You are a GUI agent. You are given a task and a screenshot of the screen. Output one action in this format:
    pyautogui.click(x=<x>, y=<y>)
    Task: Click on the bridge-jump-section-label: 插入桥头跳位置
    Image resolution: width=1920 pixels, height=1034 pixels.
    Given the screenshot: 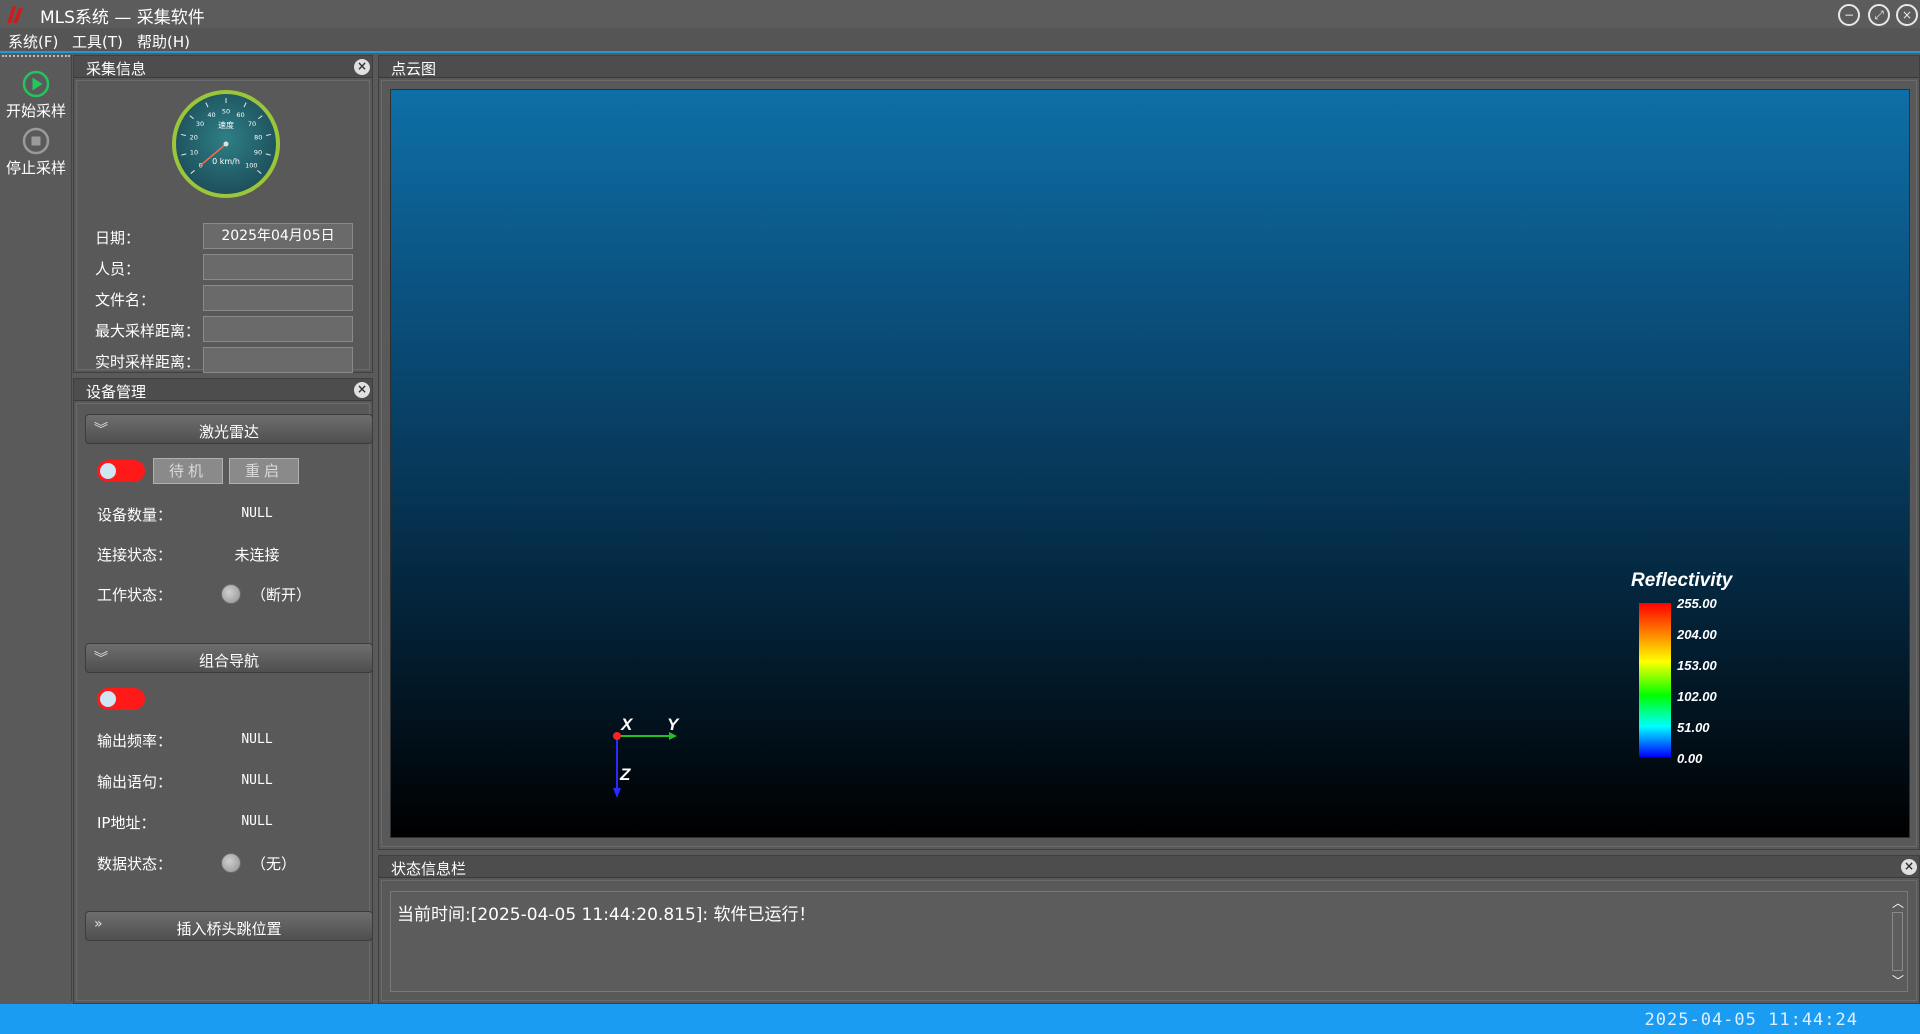 What is the action you would take?
    pyautogui.click(x=229, y=929)
    